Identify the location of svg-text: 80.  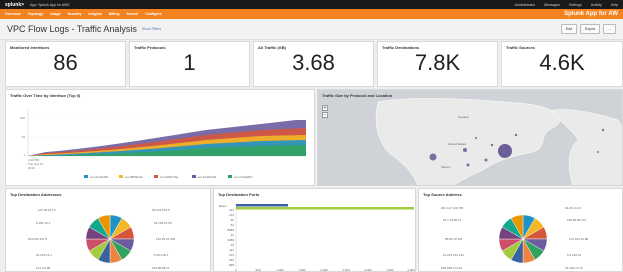
(233, 220).